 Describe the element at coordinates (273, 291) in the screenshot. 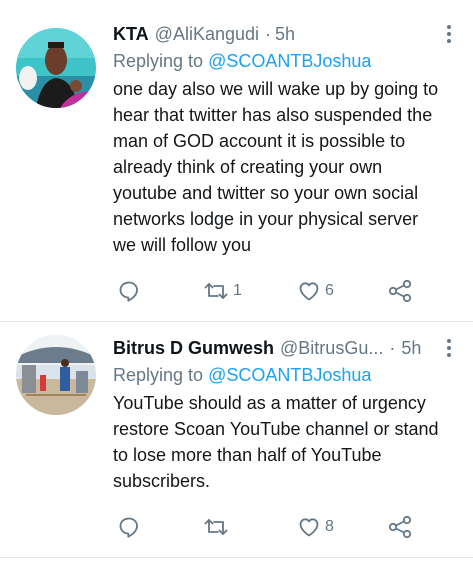

I see `tweet-actions: 1 6` at that location.